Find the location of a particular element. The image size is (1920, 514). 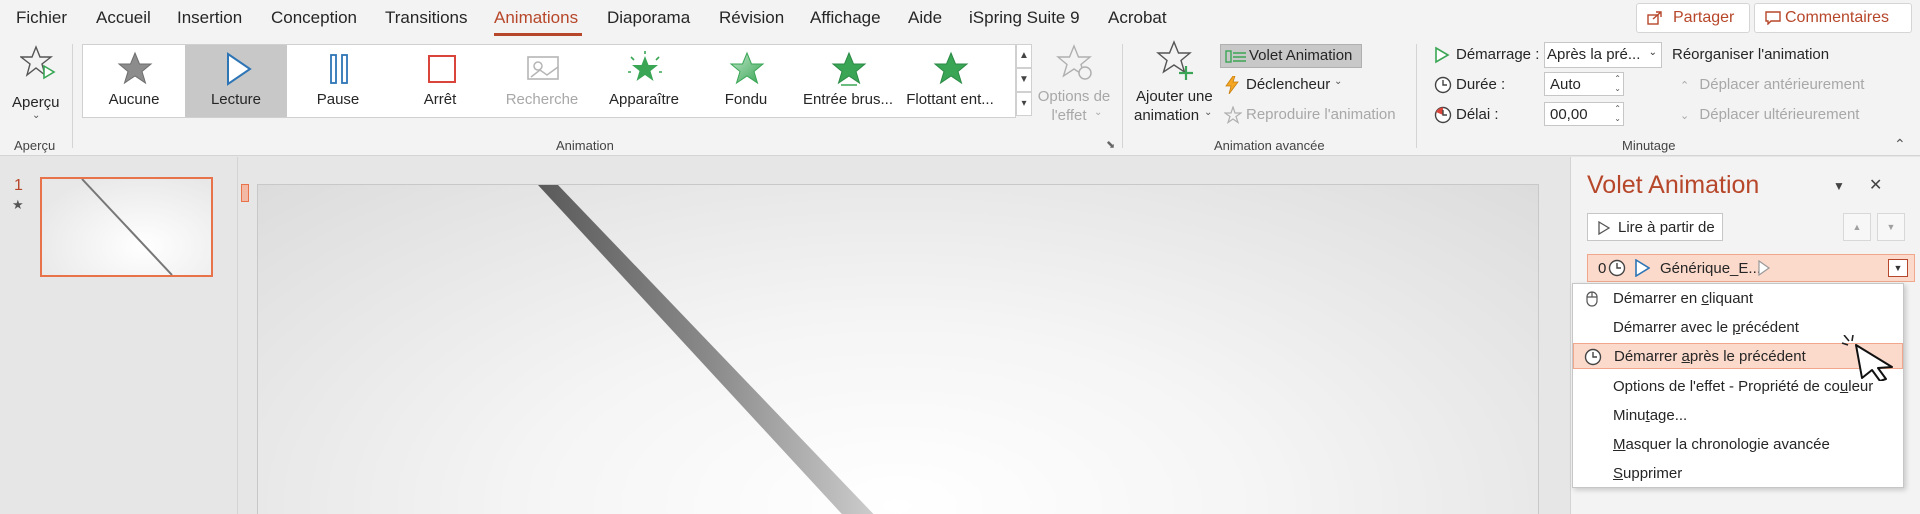

delay-label: Délai : is located at coordinates (1477, 114).